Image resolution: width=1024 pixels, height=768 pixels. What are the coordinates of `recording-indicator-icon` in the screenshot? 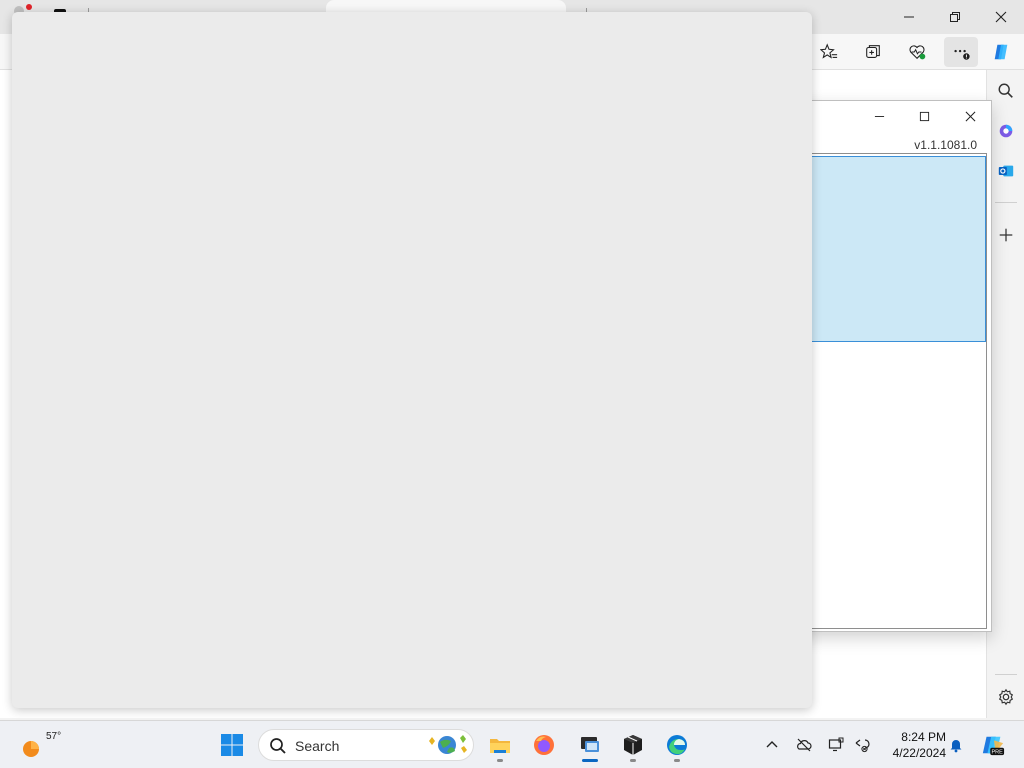 It's located at (29, 7).